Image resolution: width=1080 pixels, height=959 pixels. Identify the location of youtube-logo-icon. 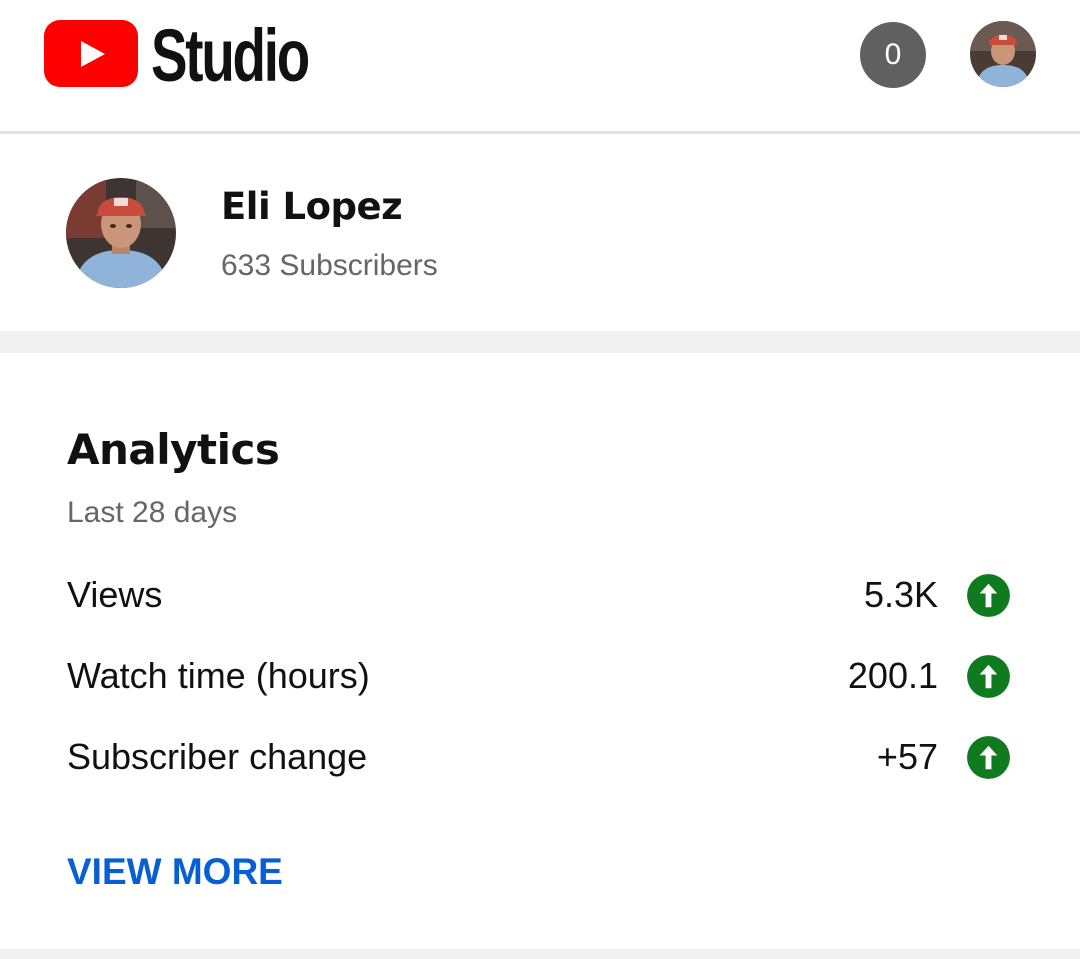
(91, 53).